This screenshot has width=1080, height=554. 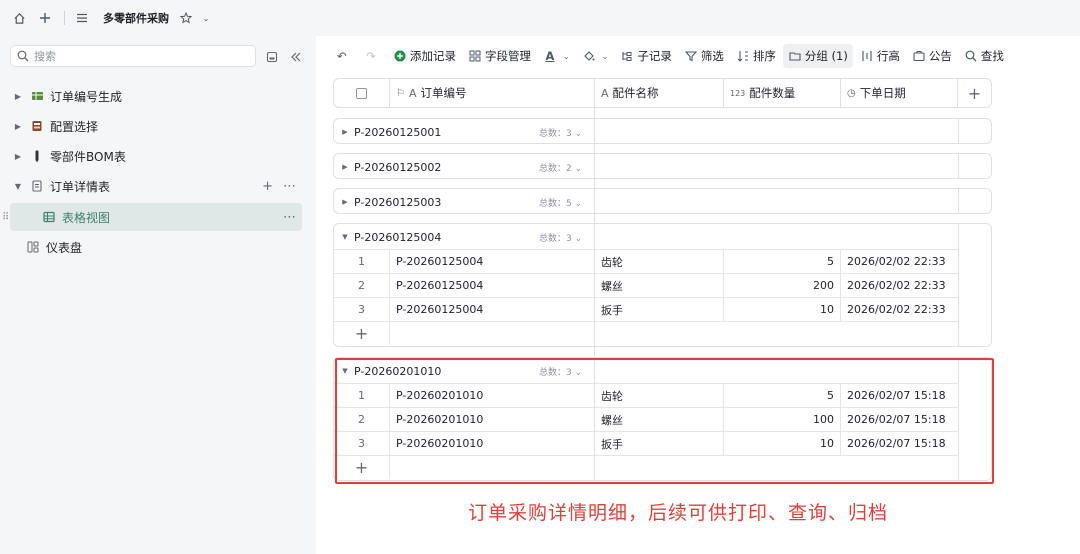 I want to click on add-icon: +, so click(x=267, y=186).